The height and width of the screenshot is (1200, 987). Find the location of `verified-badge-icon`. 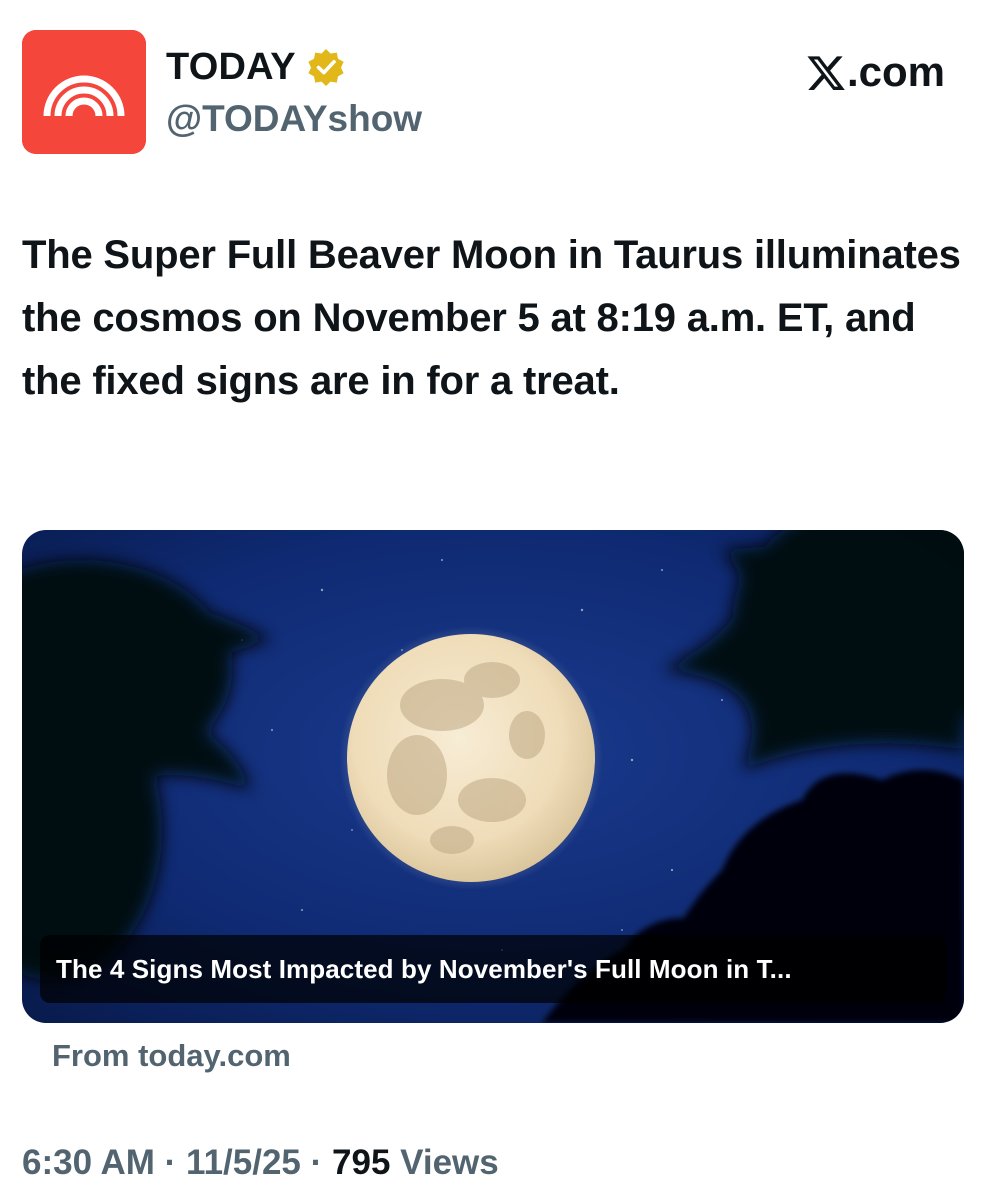

verified-badge-icon is located at coordinates (326, 67).